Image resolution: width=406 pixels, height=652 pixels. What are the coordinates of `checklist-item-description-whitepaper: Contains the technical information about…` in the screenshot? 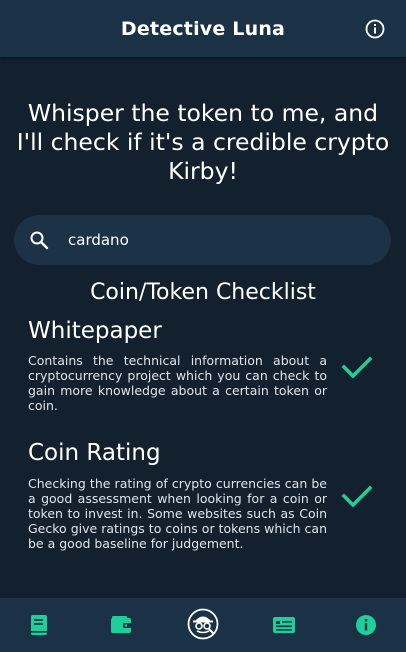 It's located at (177, 383).